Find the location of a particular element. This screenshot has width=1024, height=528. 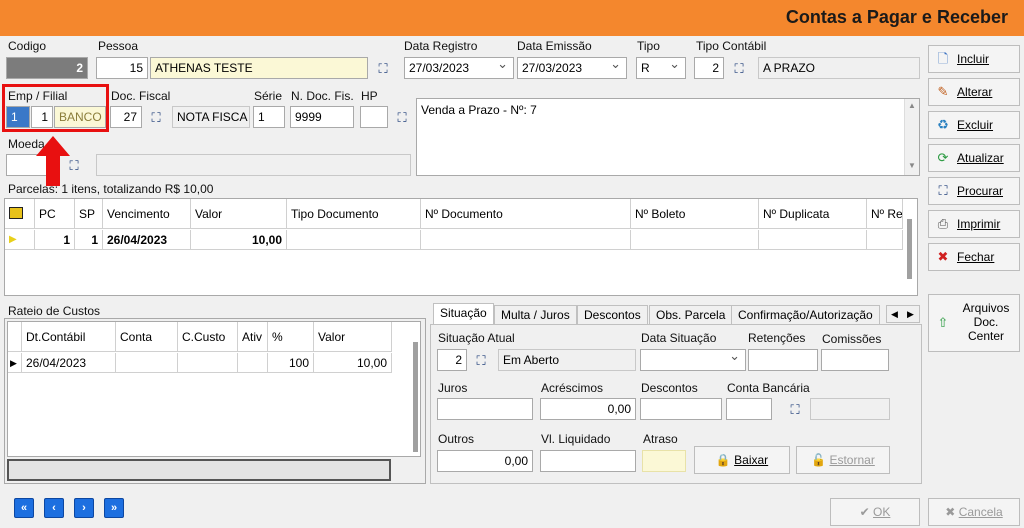

situacao-code-field: 2 is located at coordinates (452, 360).